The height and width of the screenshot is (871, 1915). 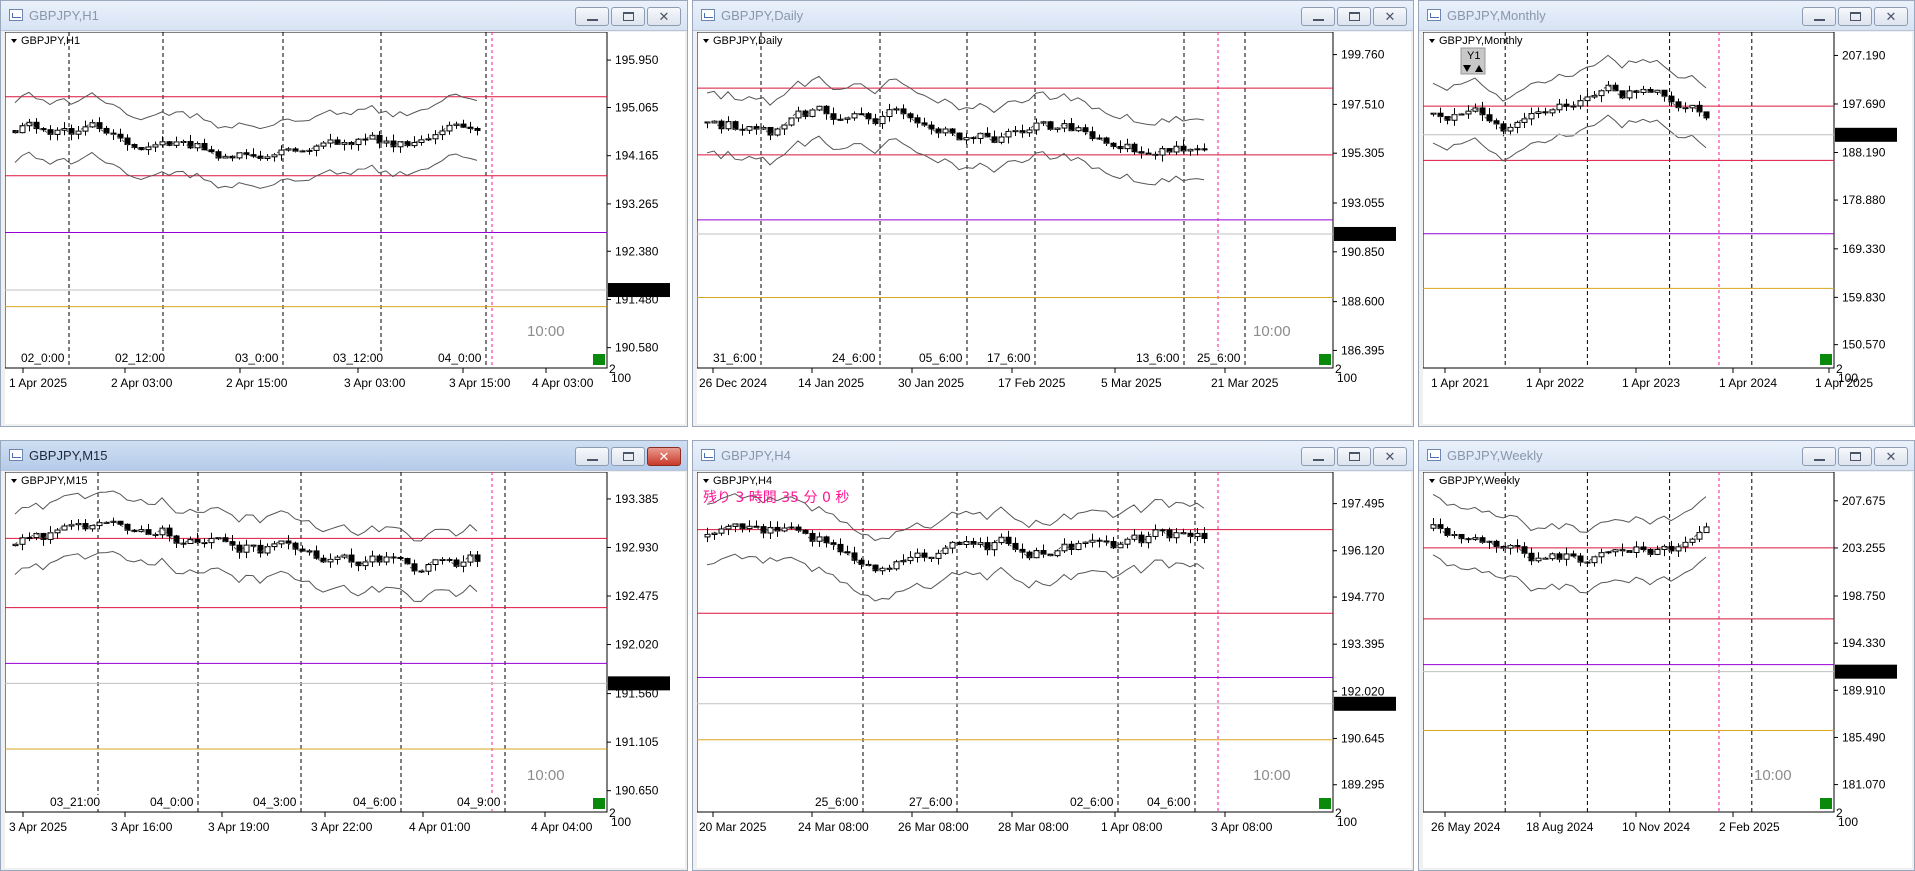 I want to click on price-tick-label: 150.570, so click(x=1864, y=345).